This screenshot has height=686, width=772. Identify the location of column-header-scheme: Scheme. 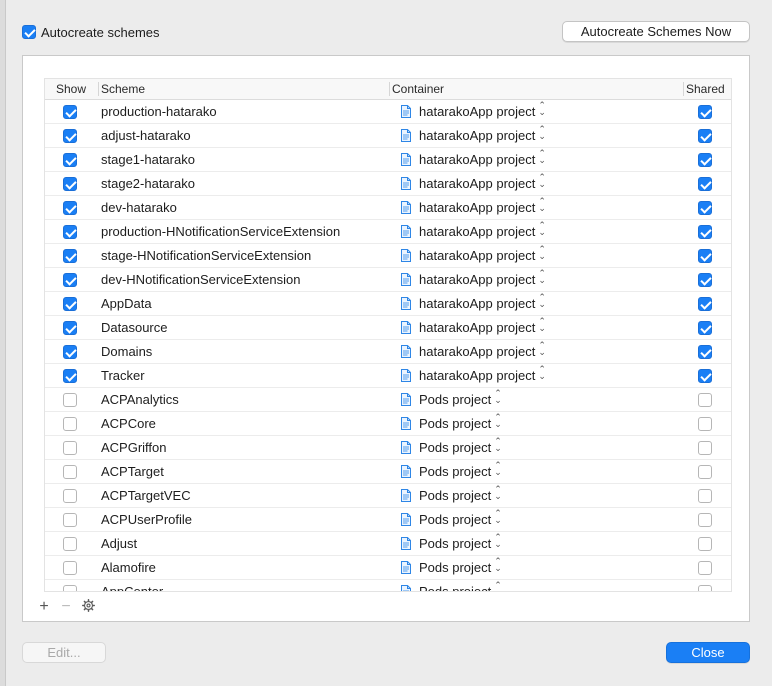
(121, 89).